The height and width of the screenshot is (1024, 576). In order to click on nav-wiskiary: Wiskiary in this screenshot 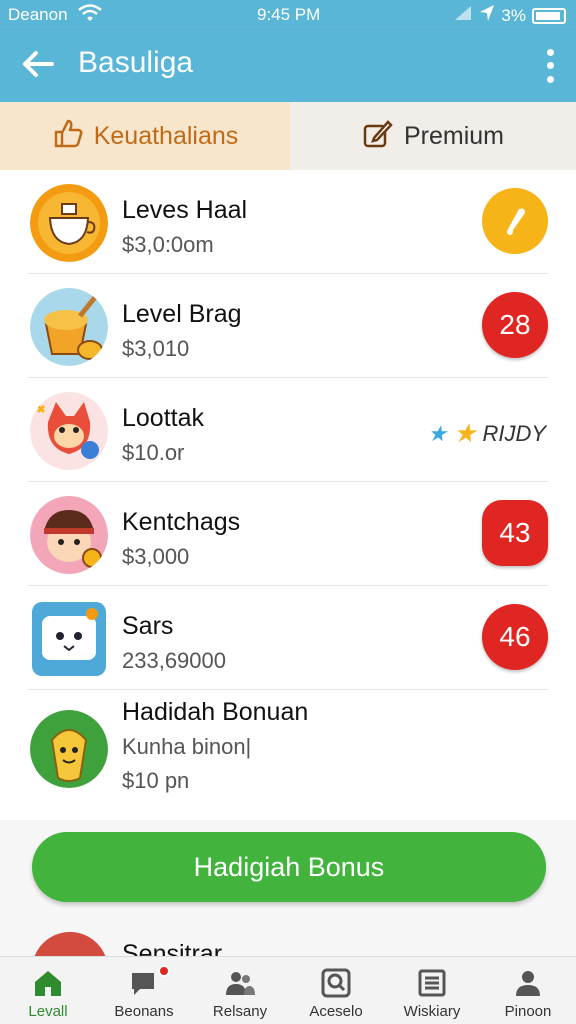, I will do `click(432, 990)`.